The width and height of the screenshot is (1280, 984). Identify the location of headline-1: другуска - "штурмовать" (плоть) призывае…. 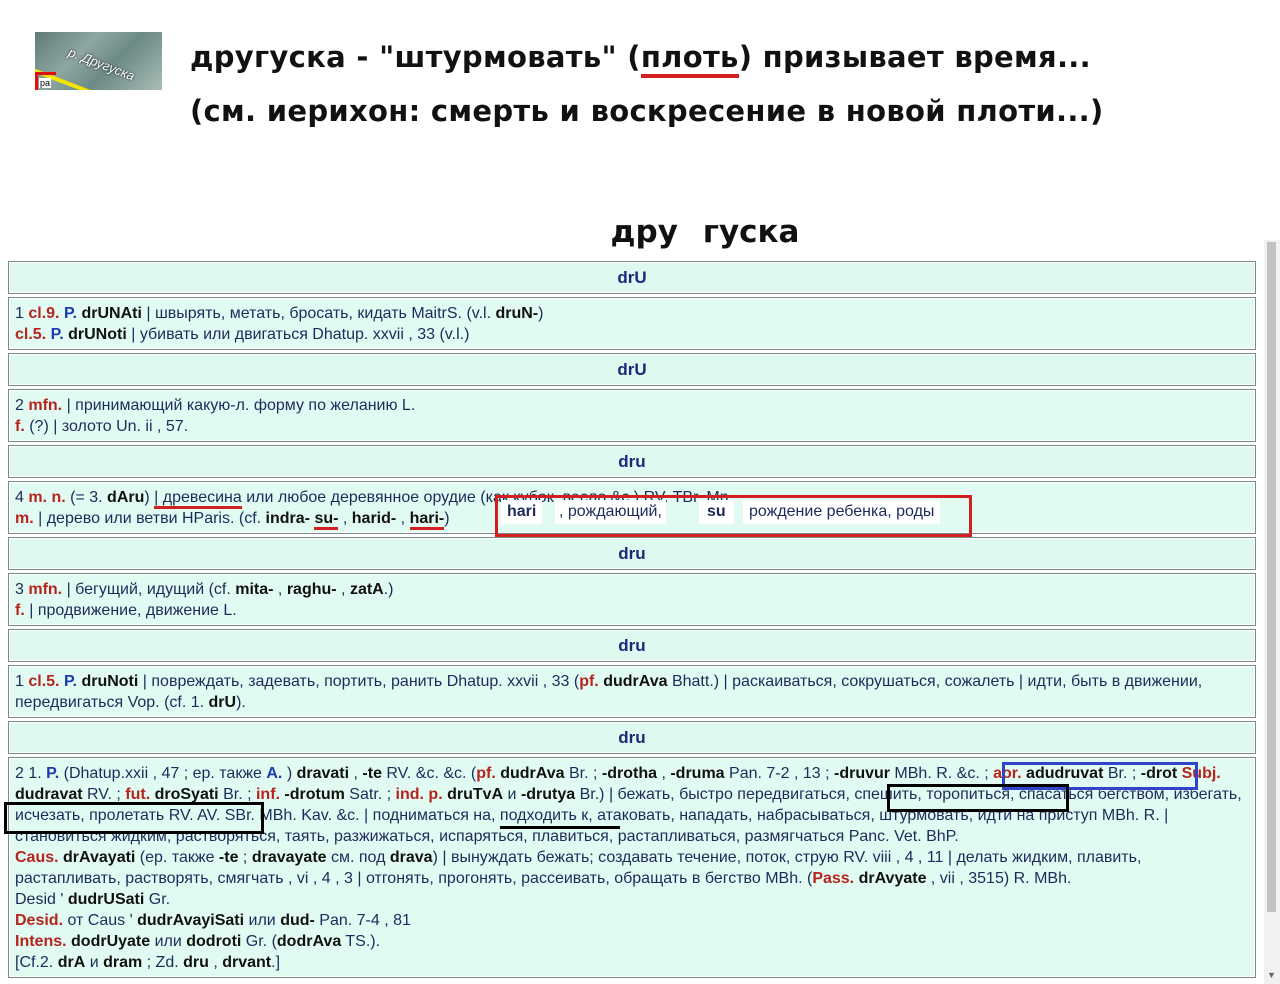
(640, 59).